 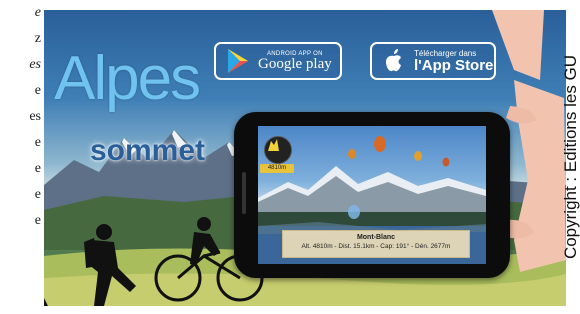 I want to click on apple-icon, so click(x=394, y=61).